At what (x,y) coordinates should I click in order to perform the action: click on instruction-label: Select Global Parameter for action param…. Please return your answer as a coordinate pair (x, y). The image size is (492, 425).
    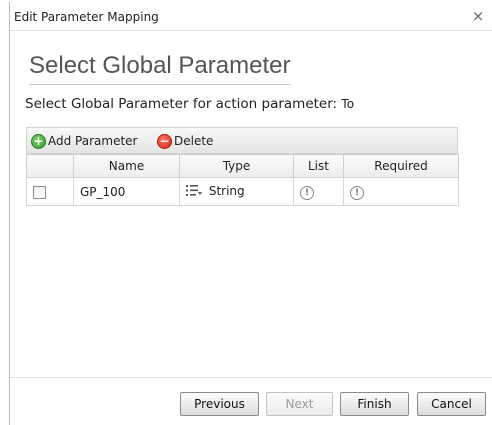
    Looking at the image, I should click on (181, 104).